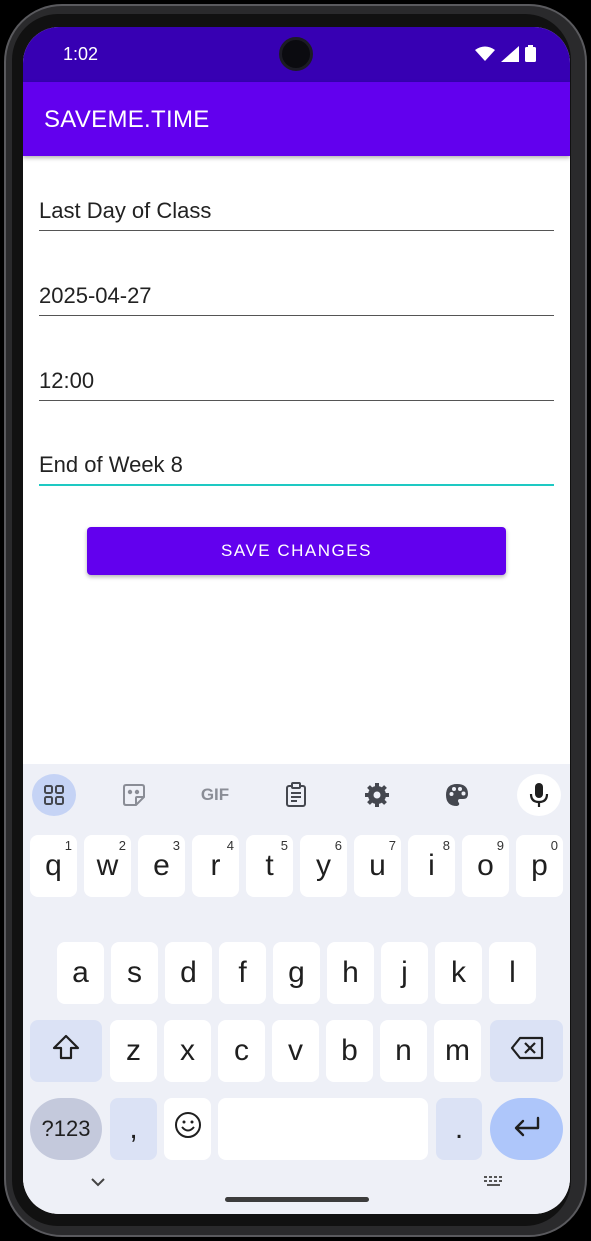  I want to click on gif-button: GIF, so click(215, 795).